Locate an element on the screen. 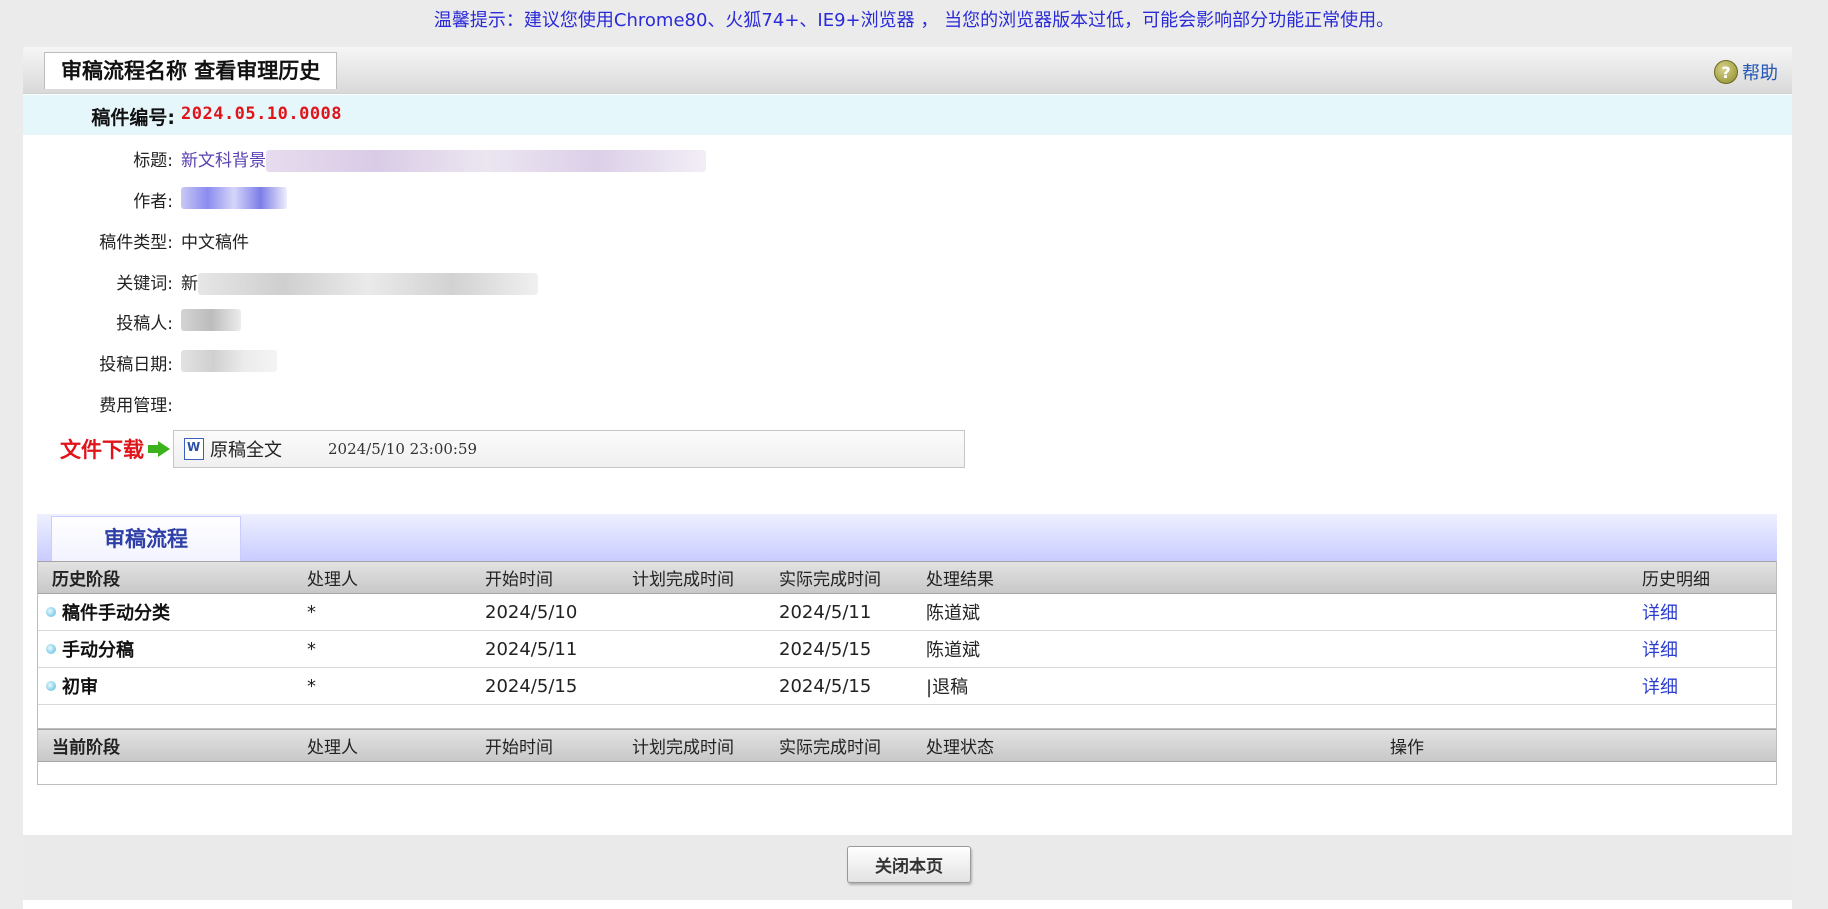 This screenshot has height=909, width=1828. keywords-value: 新 is located at coordinates (359, 282).